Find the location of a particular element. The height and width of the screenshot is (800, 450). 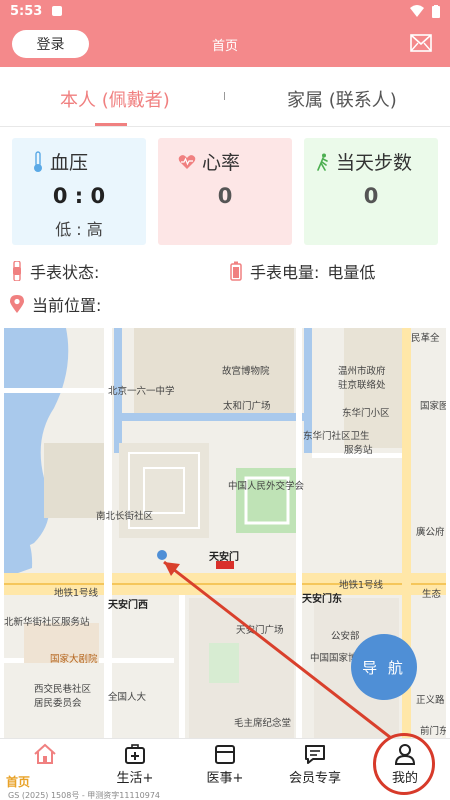

nav-life: 生活+ is located at coordinates (135, 764).